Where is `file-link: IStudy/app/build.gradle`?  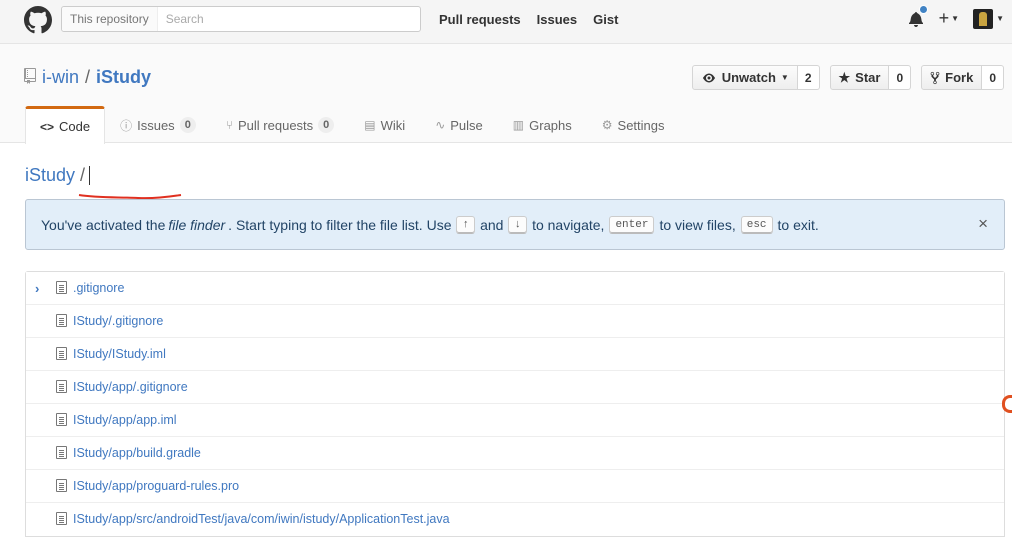
file-link: IStudy/app/build.gradle is located at coordinates (137, 453).